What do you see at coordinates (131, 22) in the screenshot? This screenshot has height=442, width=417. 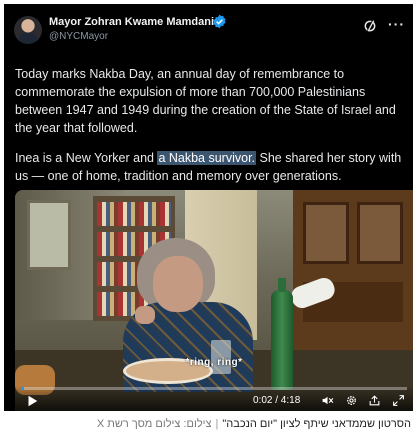 I see `author-name: Mayor Zohran Kwame Mamdani` at bounding box center [131, 22].